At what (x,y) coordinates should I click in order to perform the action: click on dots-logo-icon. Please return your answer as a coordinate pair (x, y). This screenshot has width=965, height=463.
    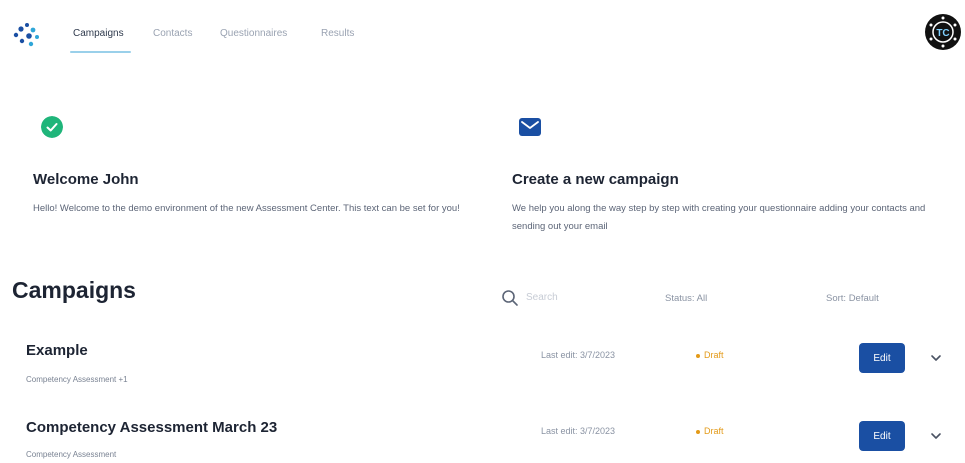
    Looking at the image, I should click on (28, 35).